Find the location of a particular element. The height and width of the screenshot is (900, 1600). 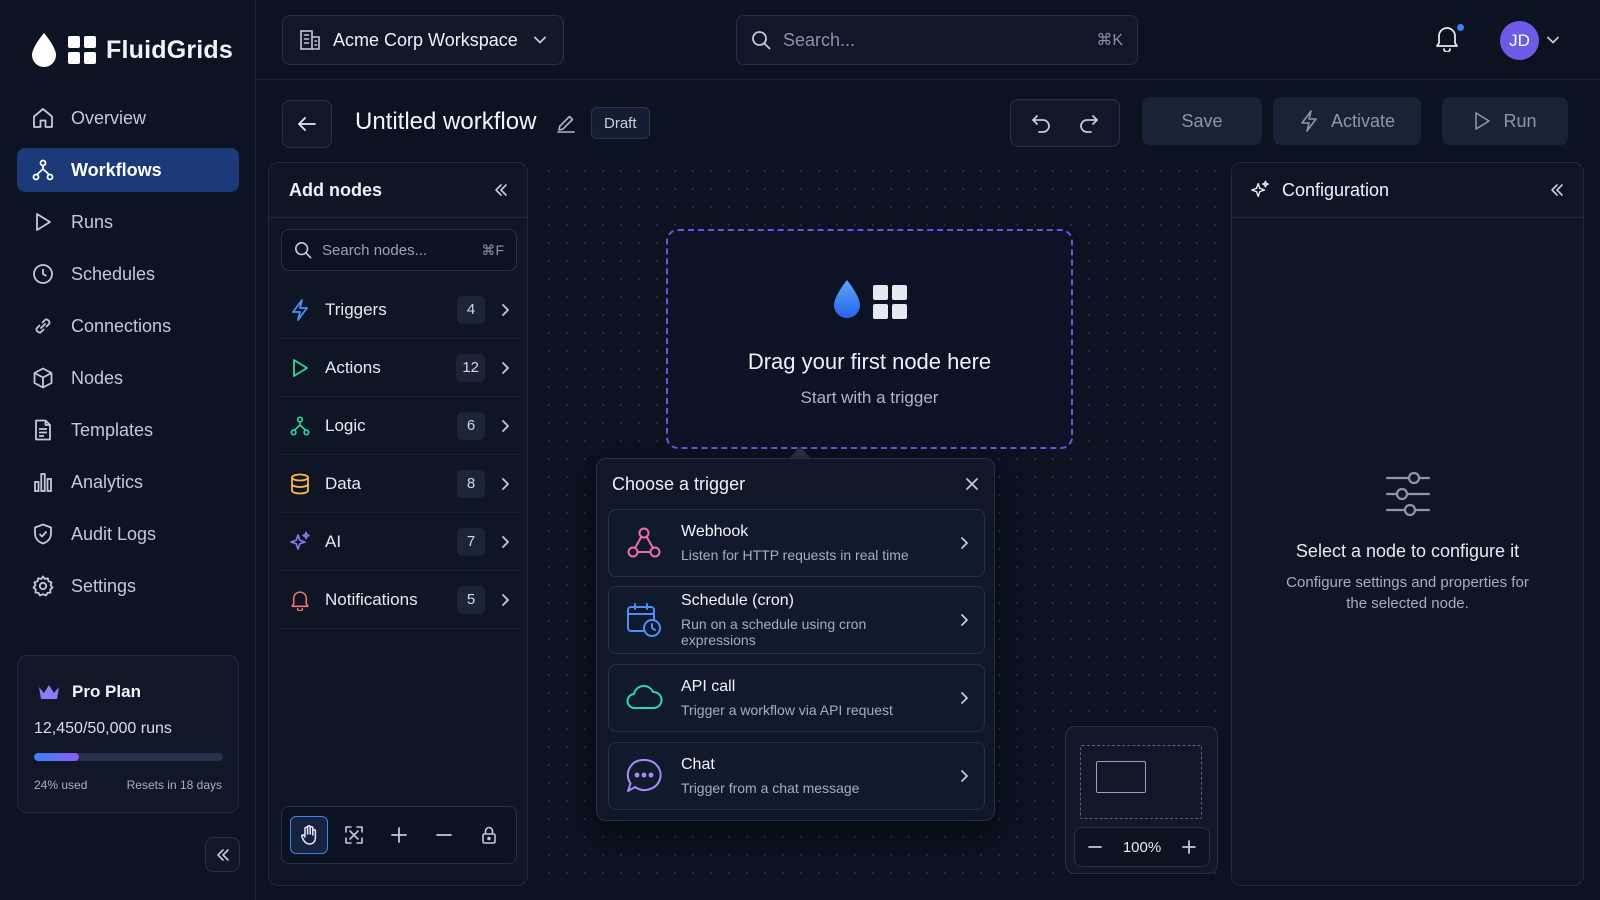

fit-view-button is located at coordinates (354, 835).